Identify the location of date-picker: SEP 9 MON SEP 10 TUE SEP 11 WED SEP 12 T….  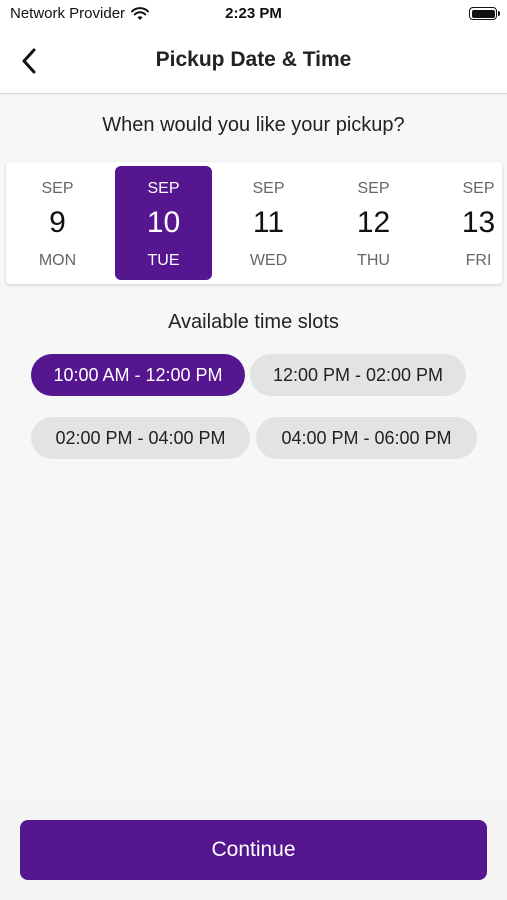
(254, 223).